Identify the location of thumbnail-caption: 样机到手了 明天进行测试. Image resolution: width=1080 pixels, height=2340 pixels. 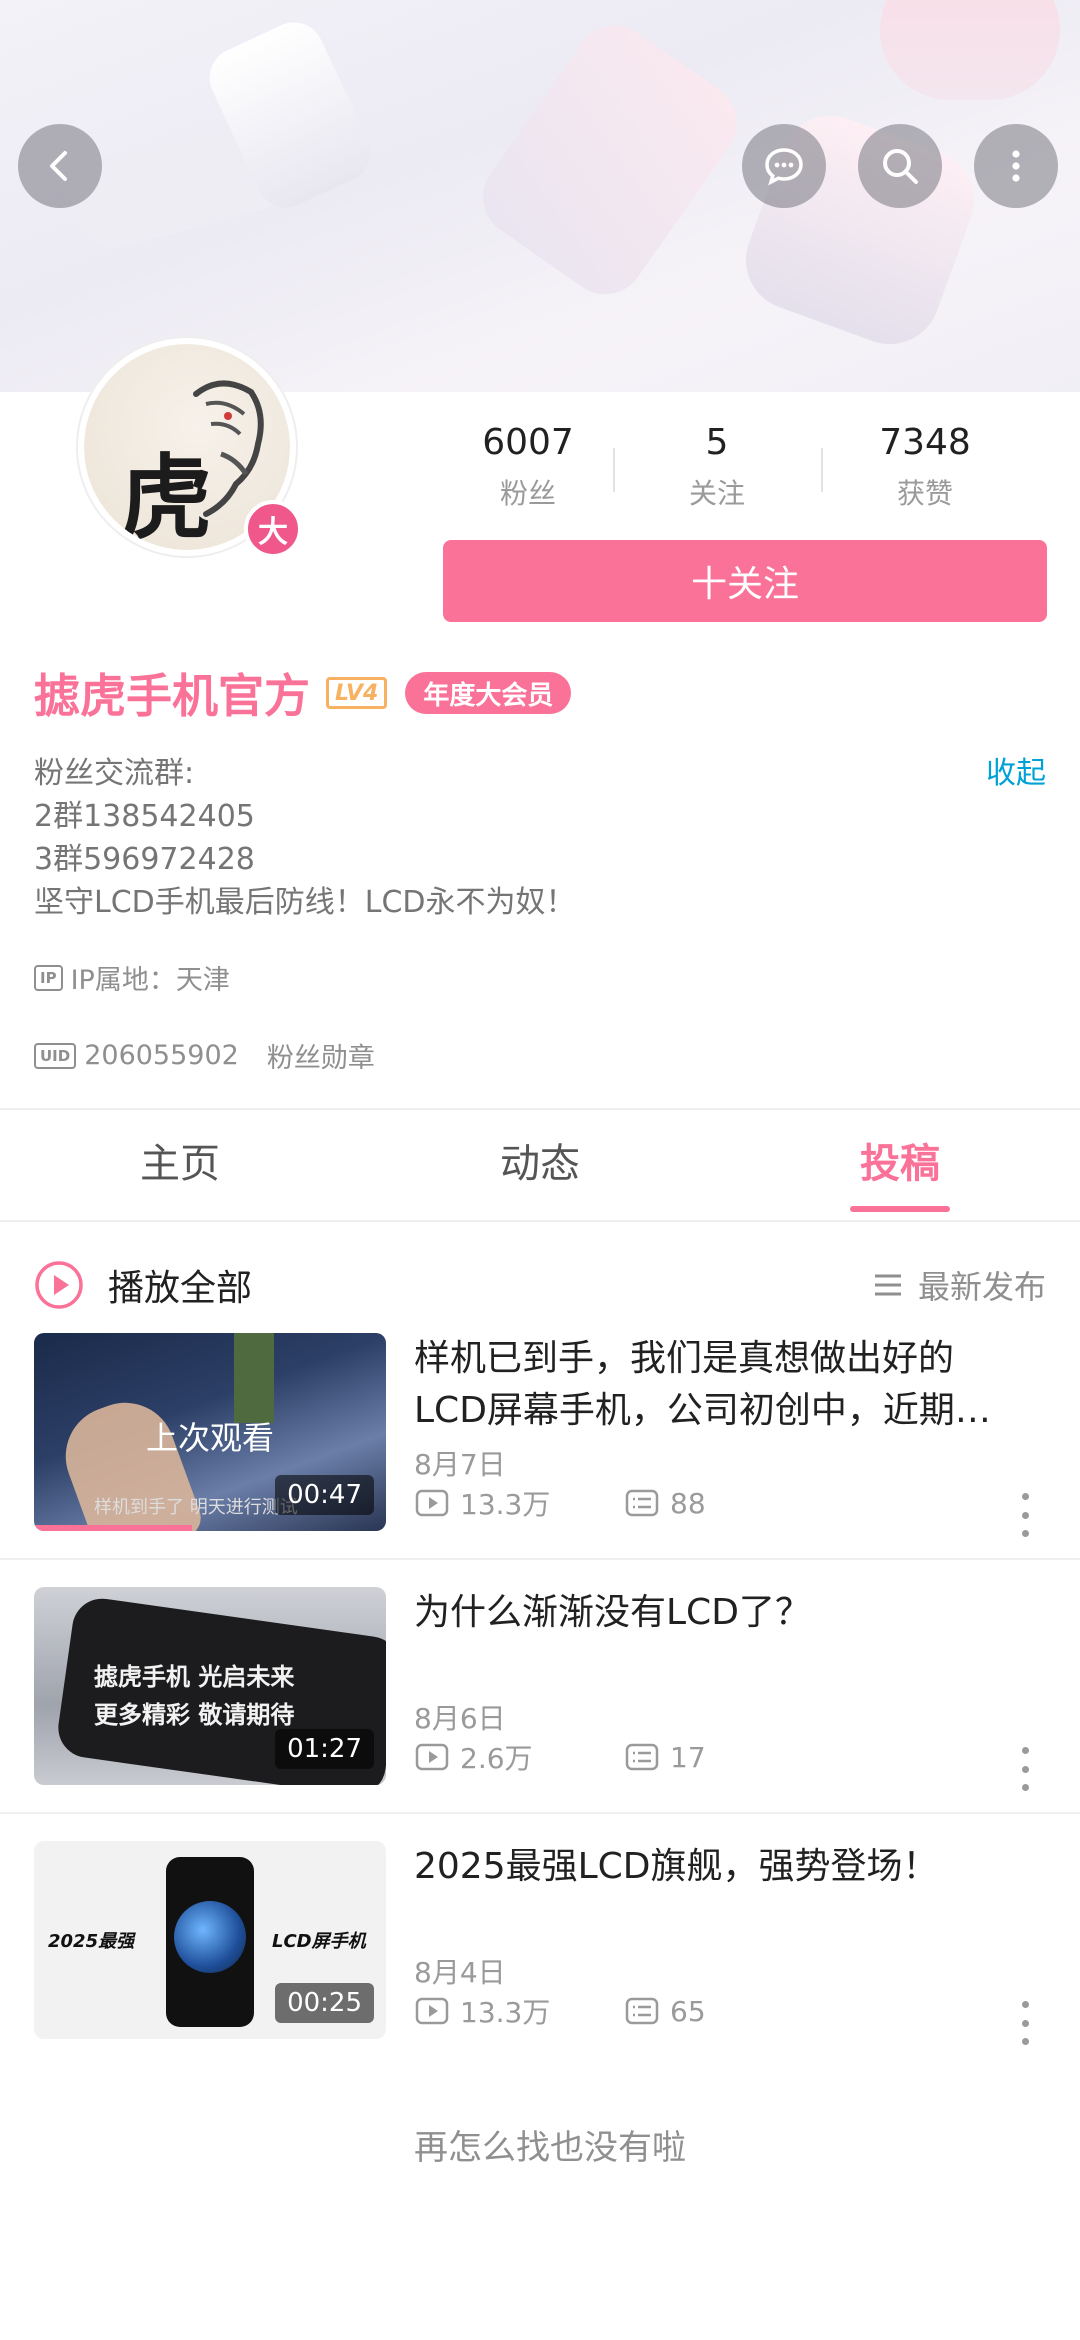
(196, 1507).